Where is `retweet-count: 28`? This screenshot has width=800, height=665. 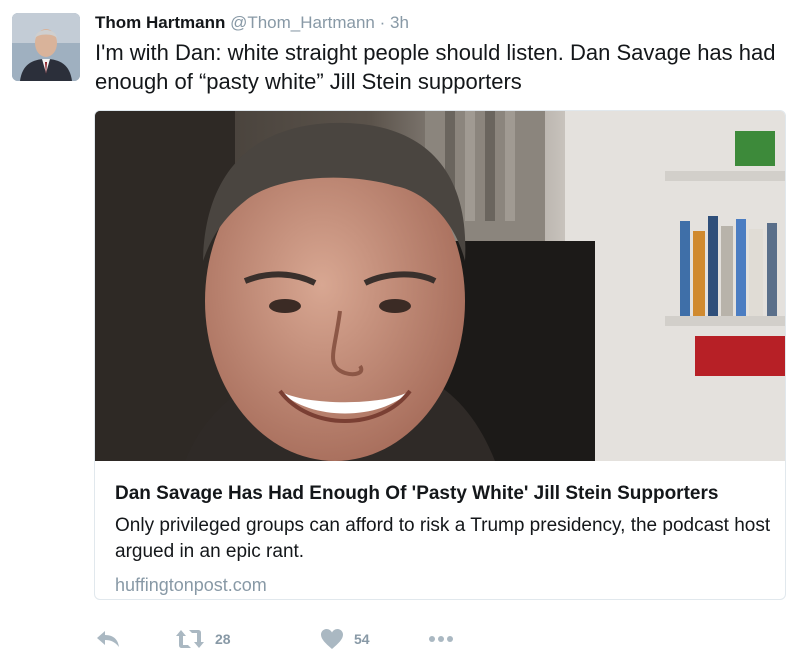 retweet-count: 28 is located at coordinates (223, 639).